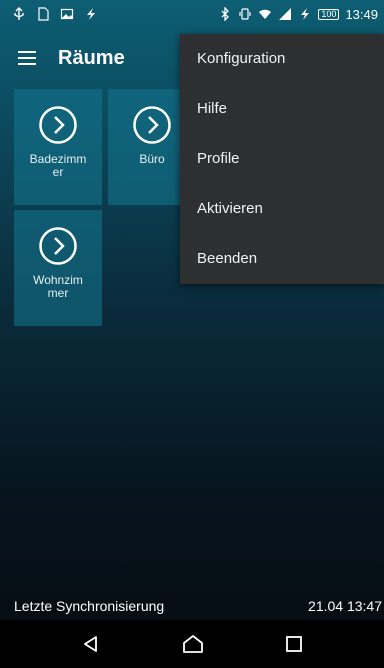  Describe the element at coordinates (19, 13) in the screenshot. I see `usb-icon` at that location.